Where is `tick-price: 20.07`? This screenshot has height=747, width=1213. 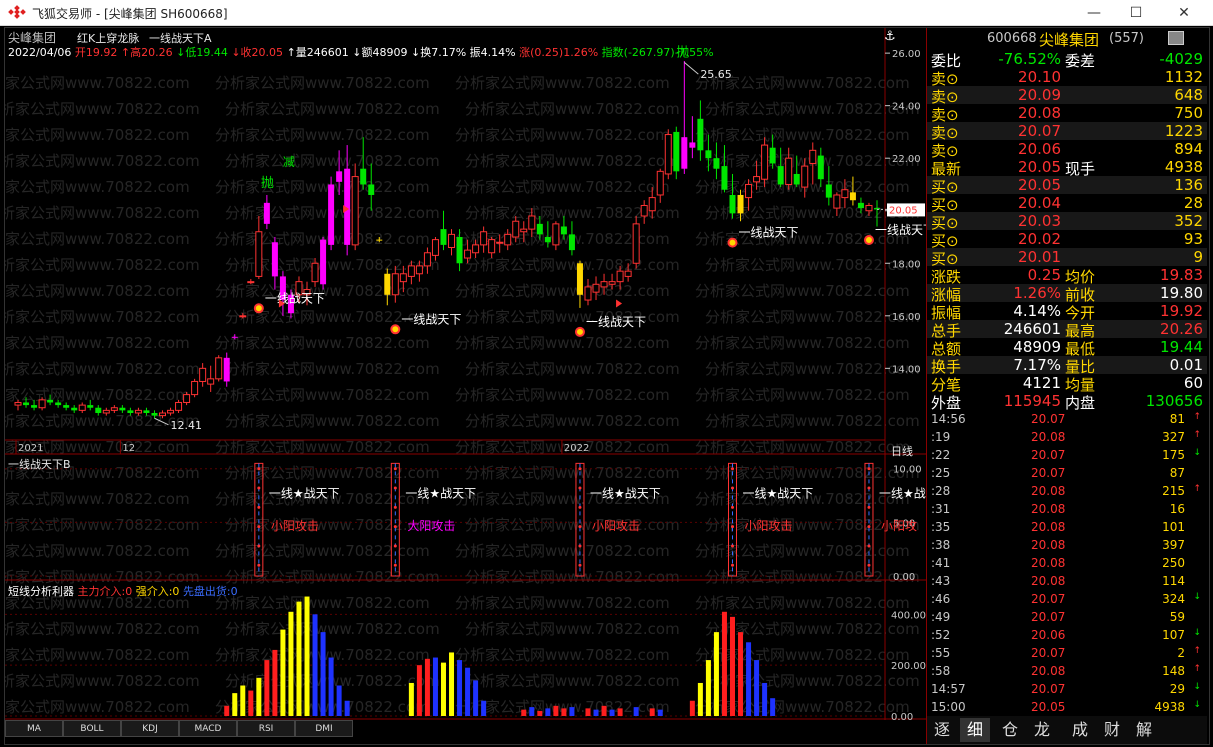
tick-price: 20.07 is located at coordinates (1048, 599).